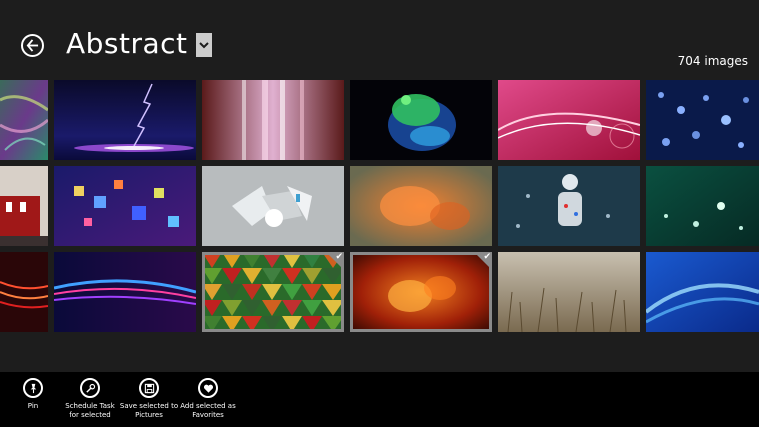 This screenshot has height=427, width=759. I want to click on category-dropdown, so click(204, 45).